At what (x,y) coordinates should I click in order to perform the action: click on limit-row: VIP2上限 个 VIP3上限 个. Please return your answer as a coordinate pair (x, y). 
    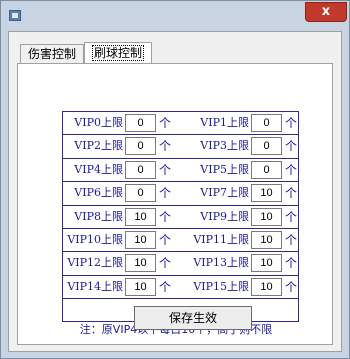
    Looking at the image, I should click on (180, 147).